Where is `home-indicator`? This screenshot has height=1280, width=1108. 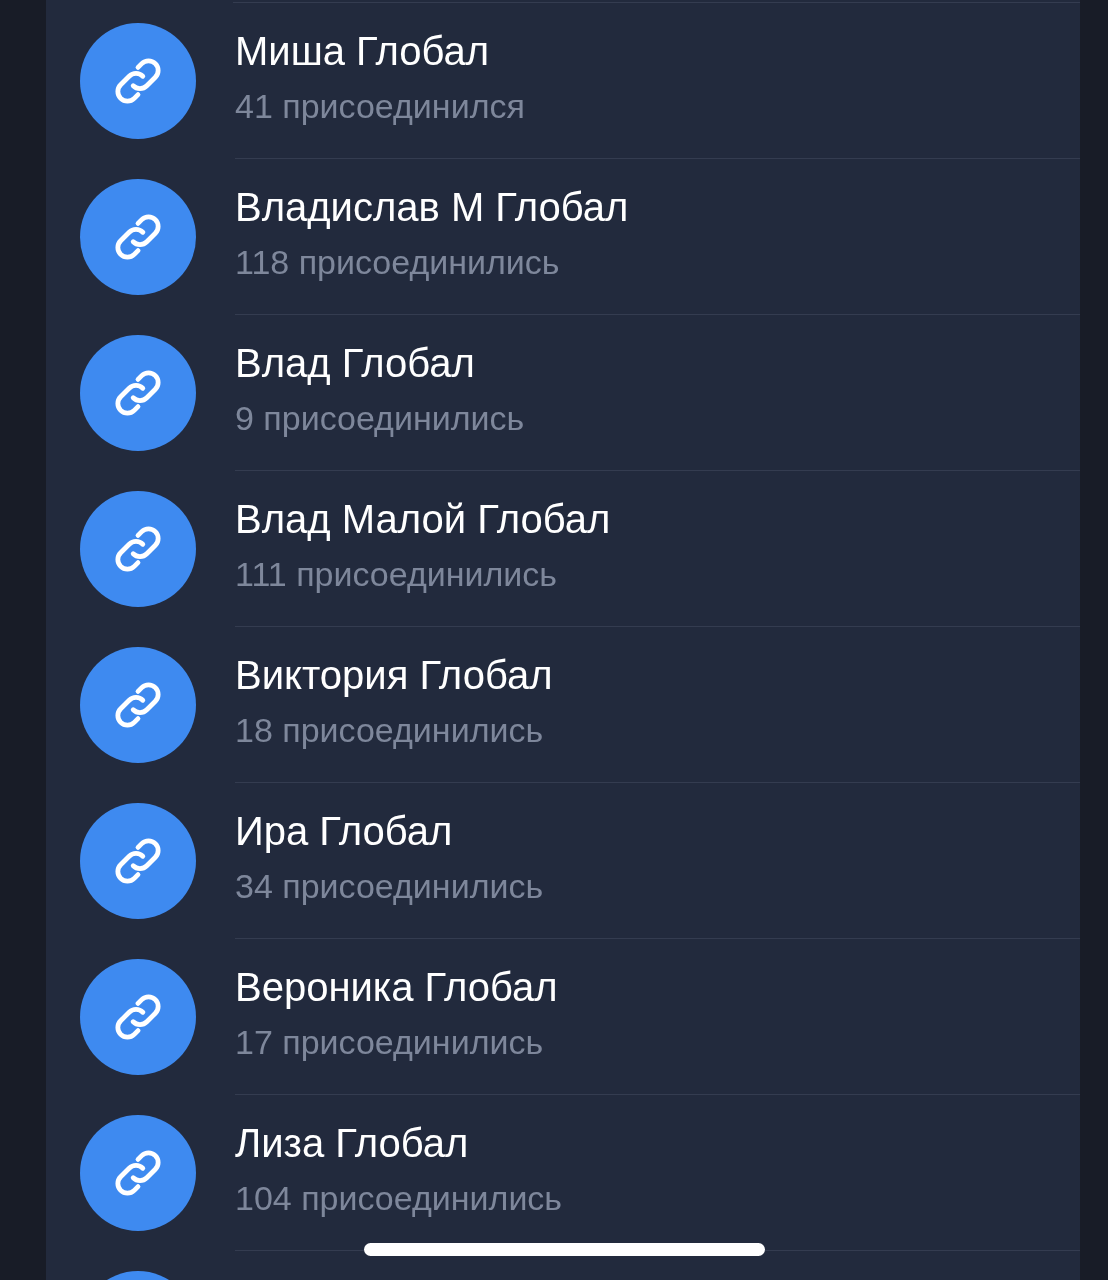
home-indicator is located at coordinates (564, 1249).